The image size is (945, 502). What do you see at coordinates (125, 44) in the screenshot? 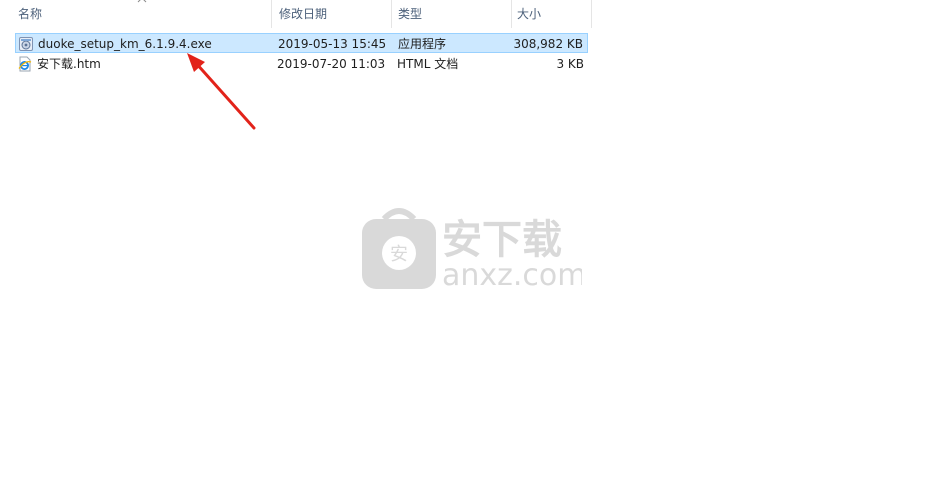
I see `file-name: duoke_setup_km_6.1.9.4.exe` at bounding box center [125, 44].